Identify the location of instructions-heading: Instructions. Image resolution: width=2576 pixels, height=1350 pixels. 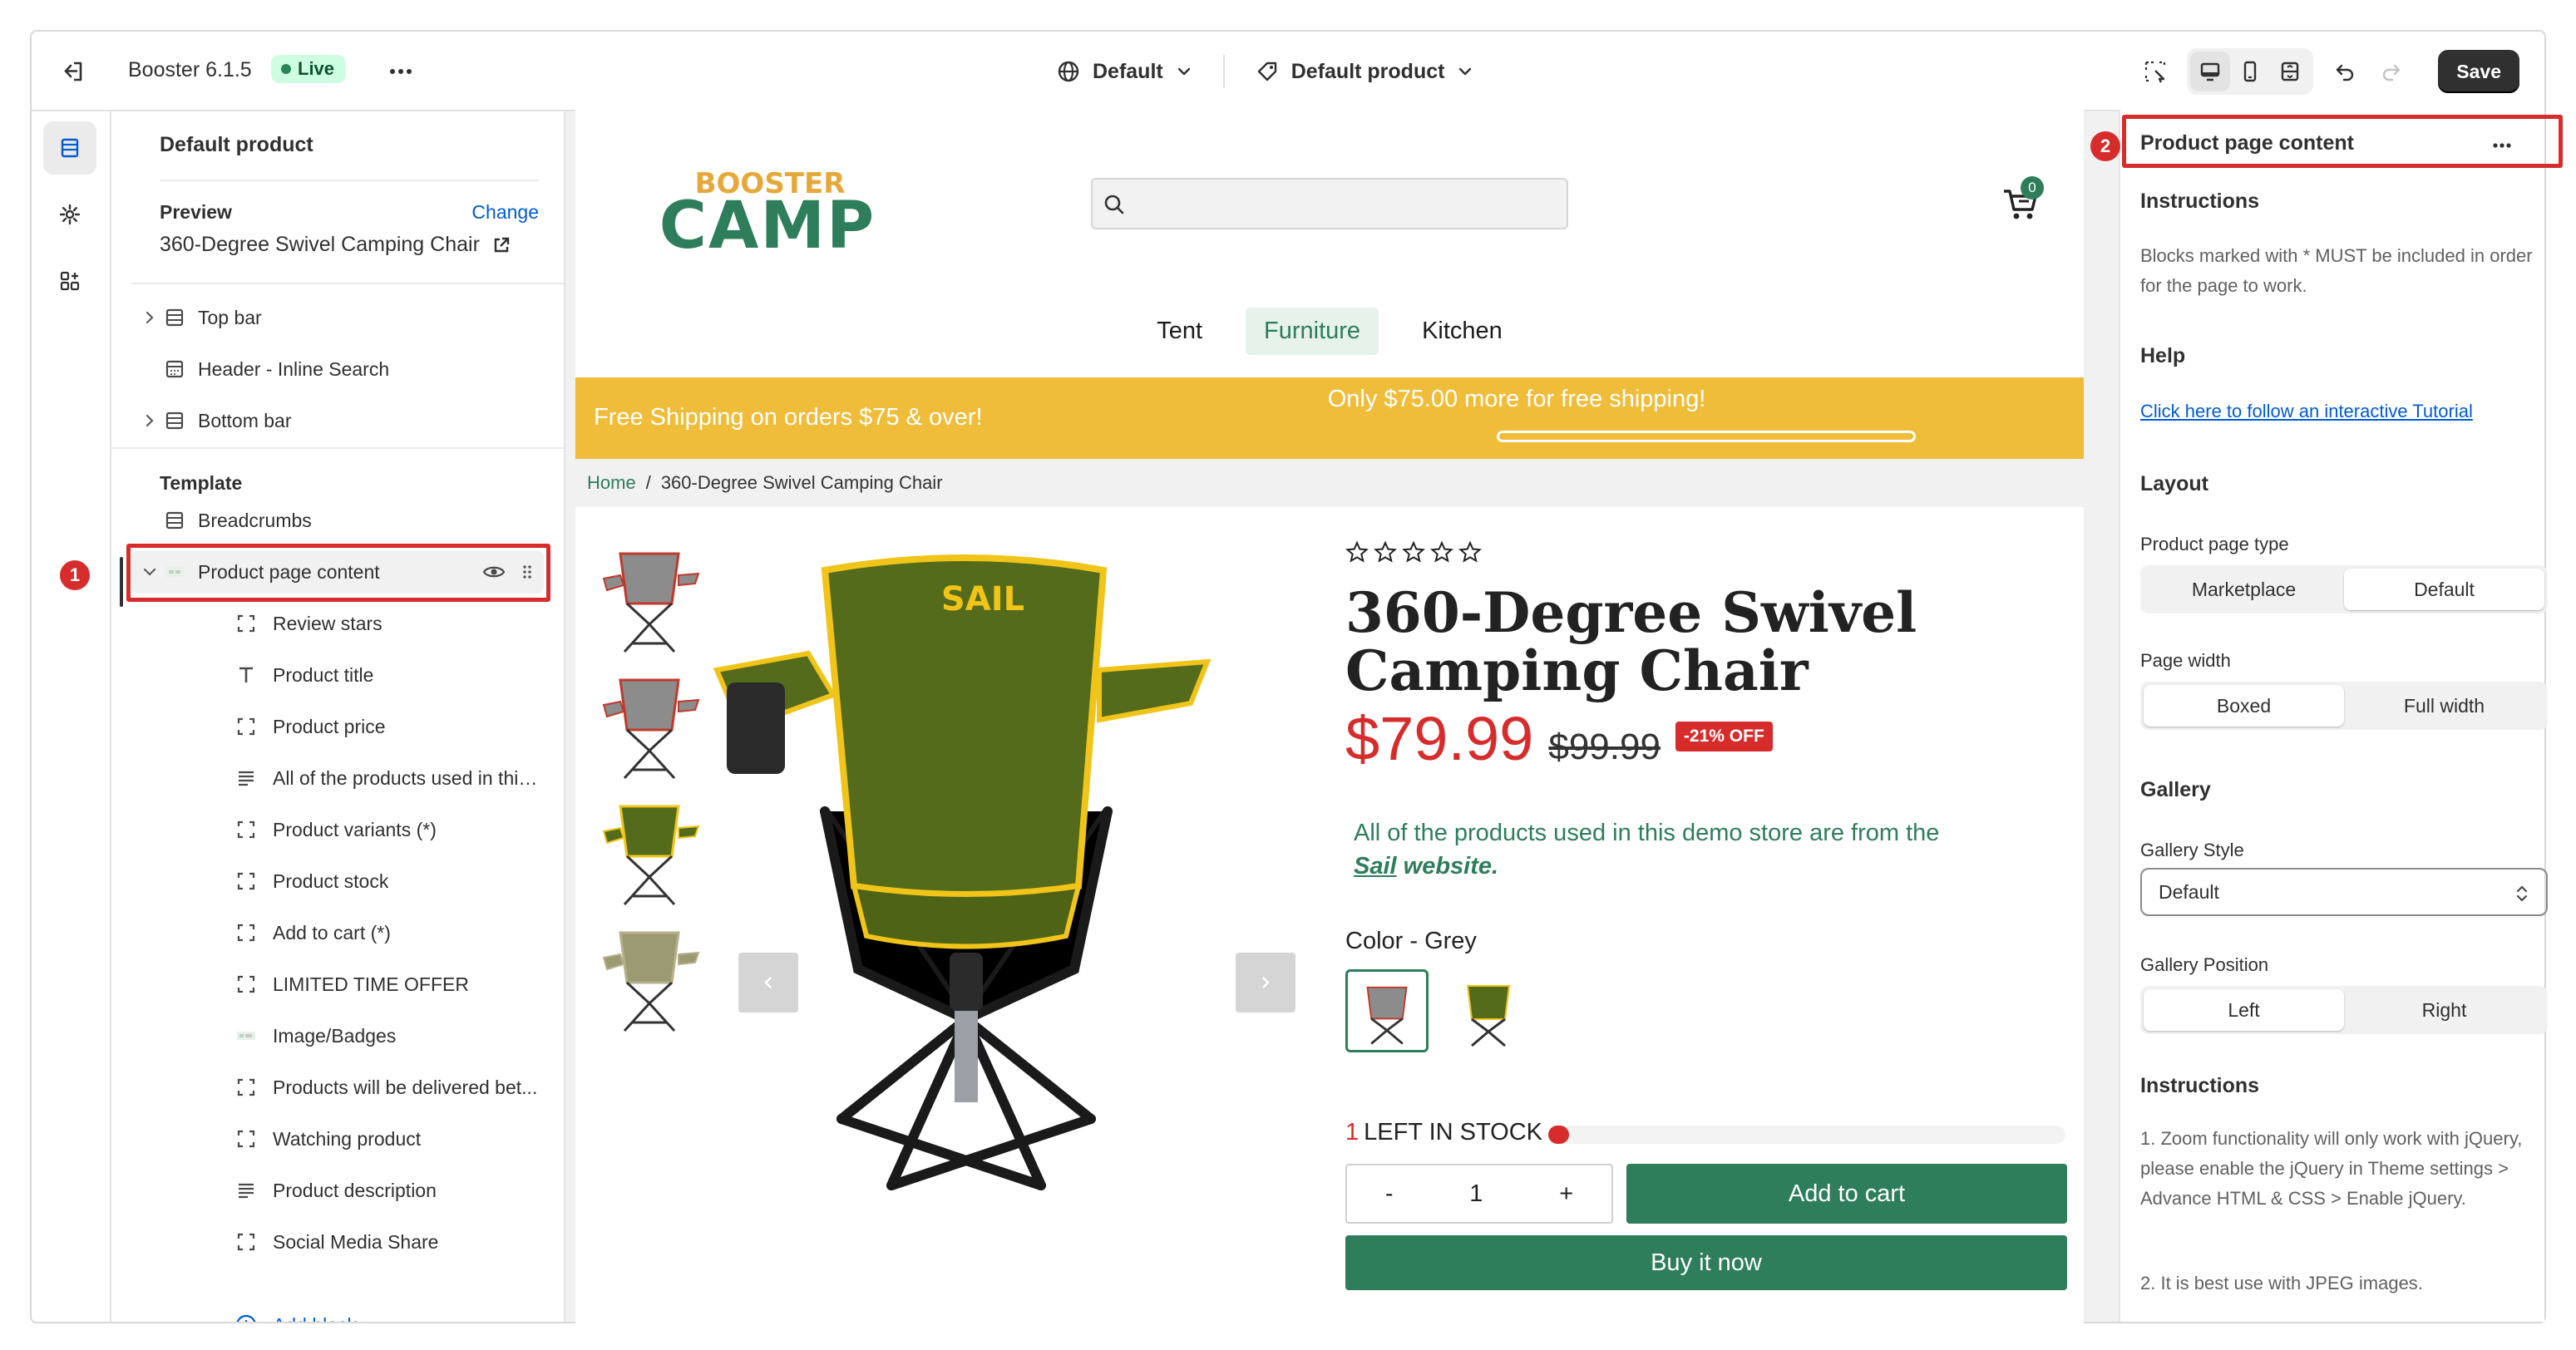
(2200, 201).